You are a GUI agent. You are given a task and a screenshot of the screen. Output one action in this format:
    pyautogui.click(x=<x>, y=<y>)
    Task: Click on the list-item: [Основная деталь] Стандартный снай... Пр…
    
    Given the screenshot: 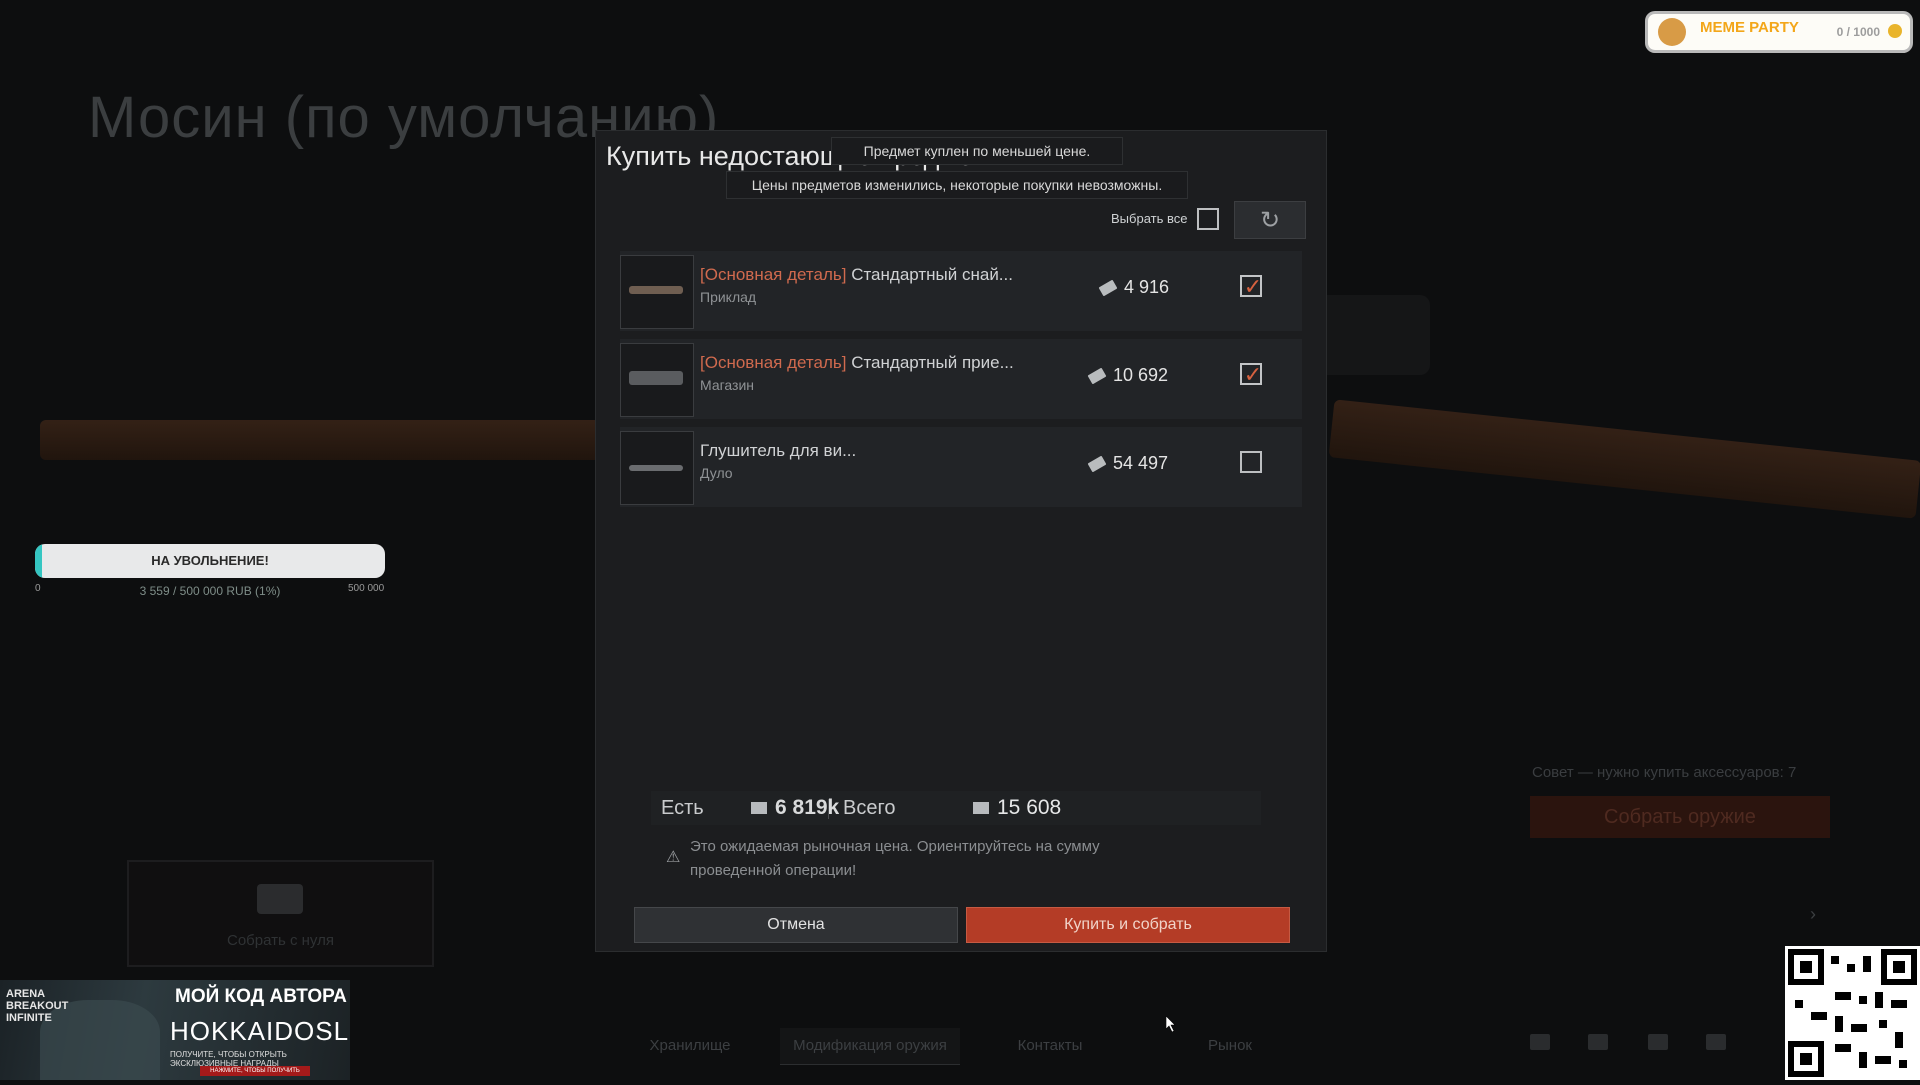 What is the action you would take?
    pyautogui.click(x=961, y=291)
    